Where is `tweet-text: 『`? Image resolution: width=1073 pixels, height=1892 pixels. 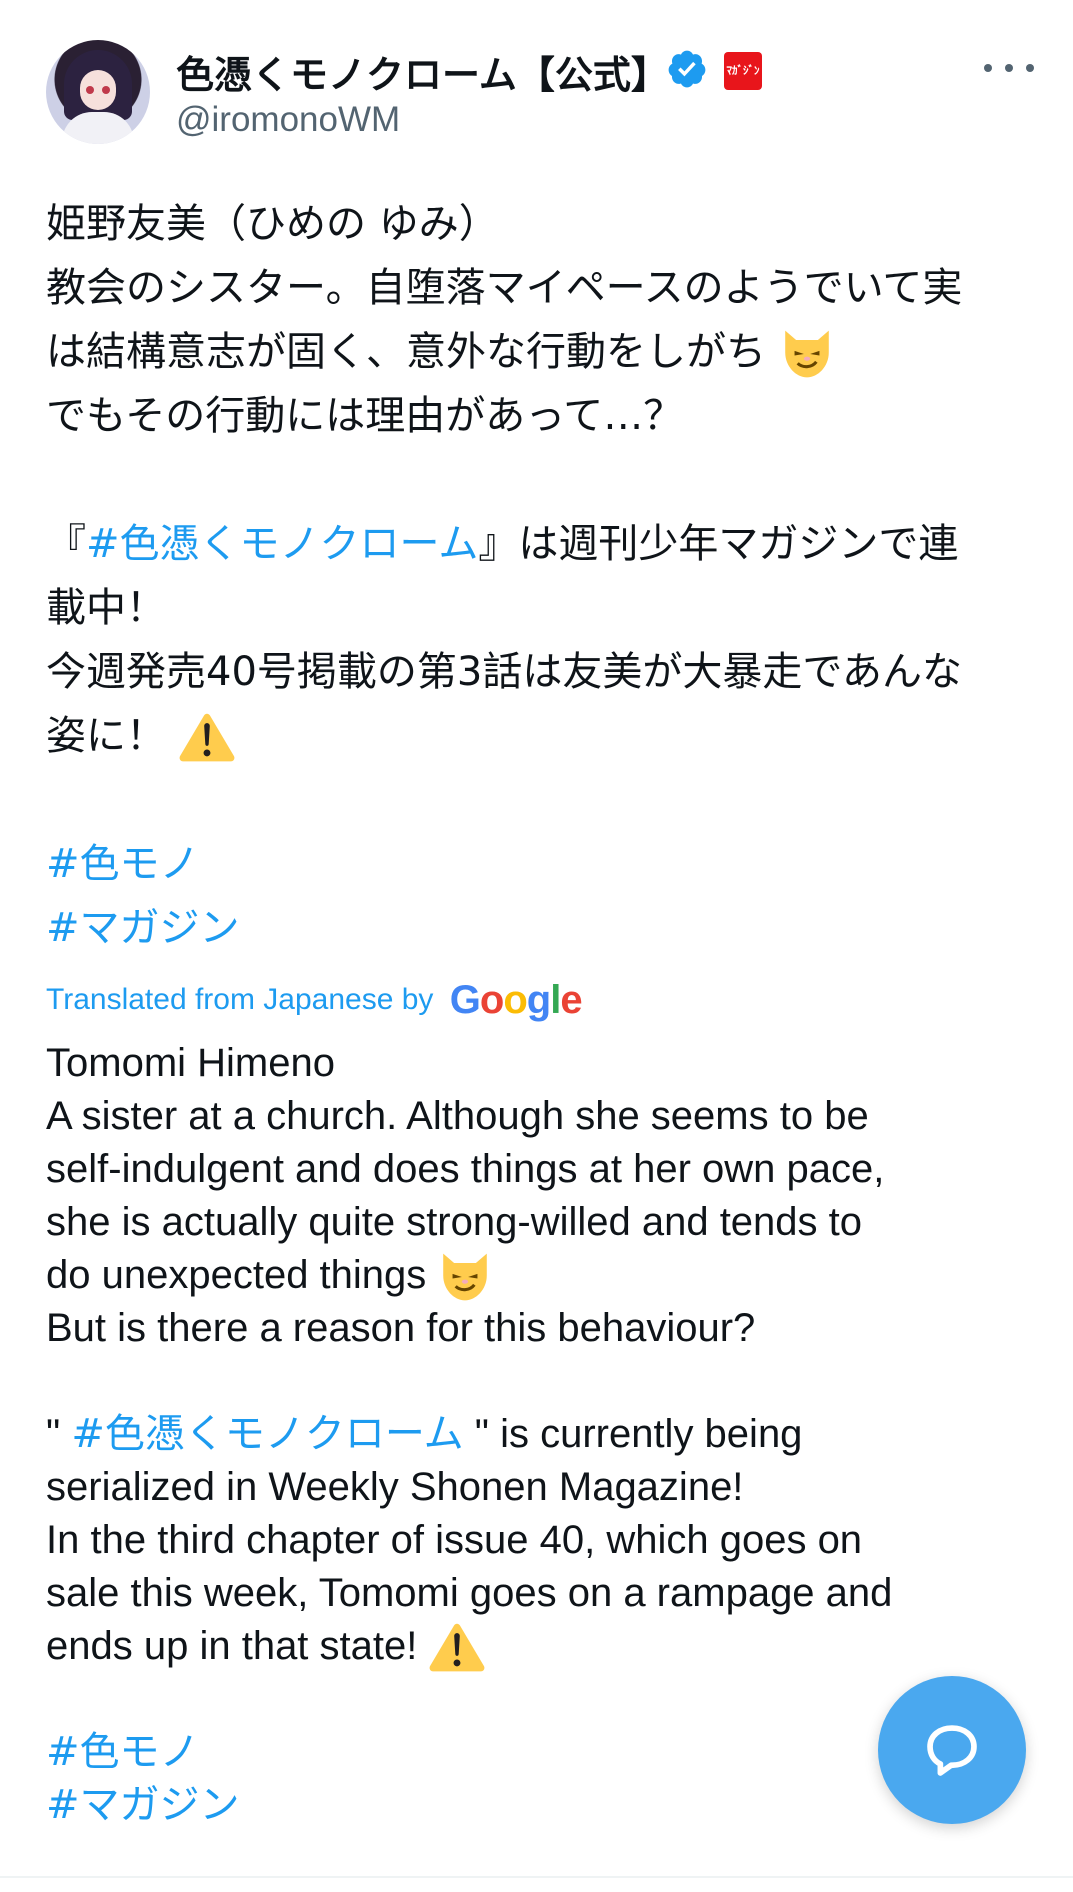 tweet-text: 『 is located at coordinates (66, 544).